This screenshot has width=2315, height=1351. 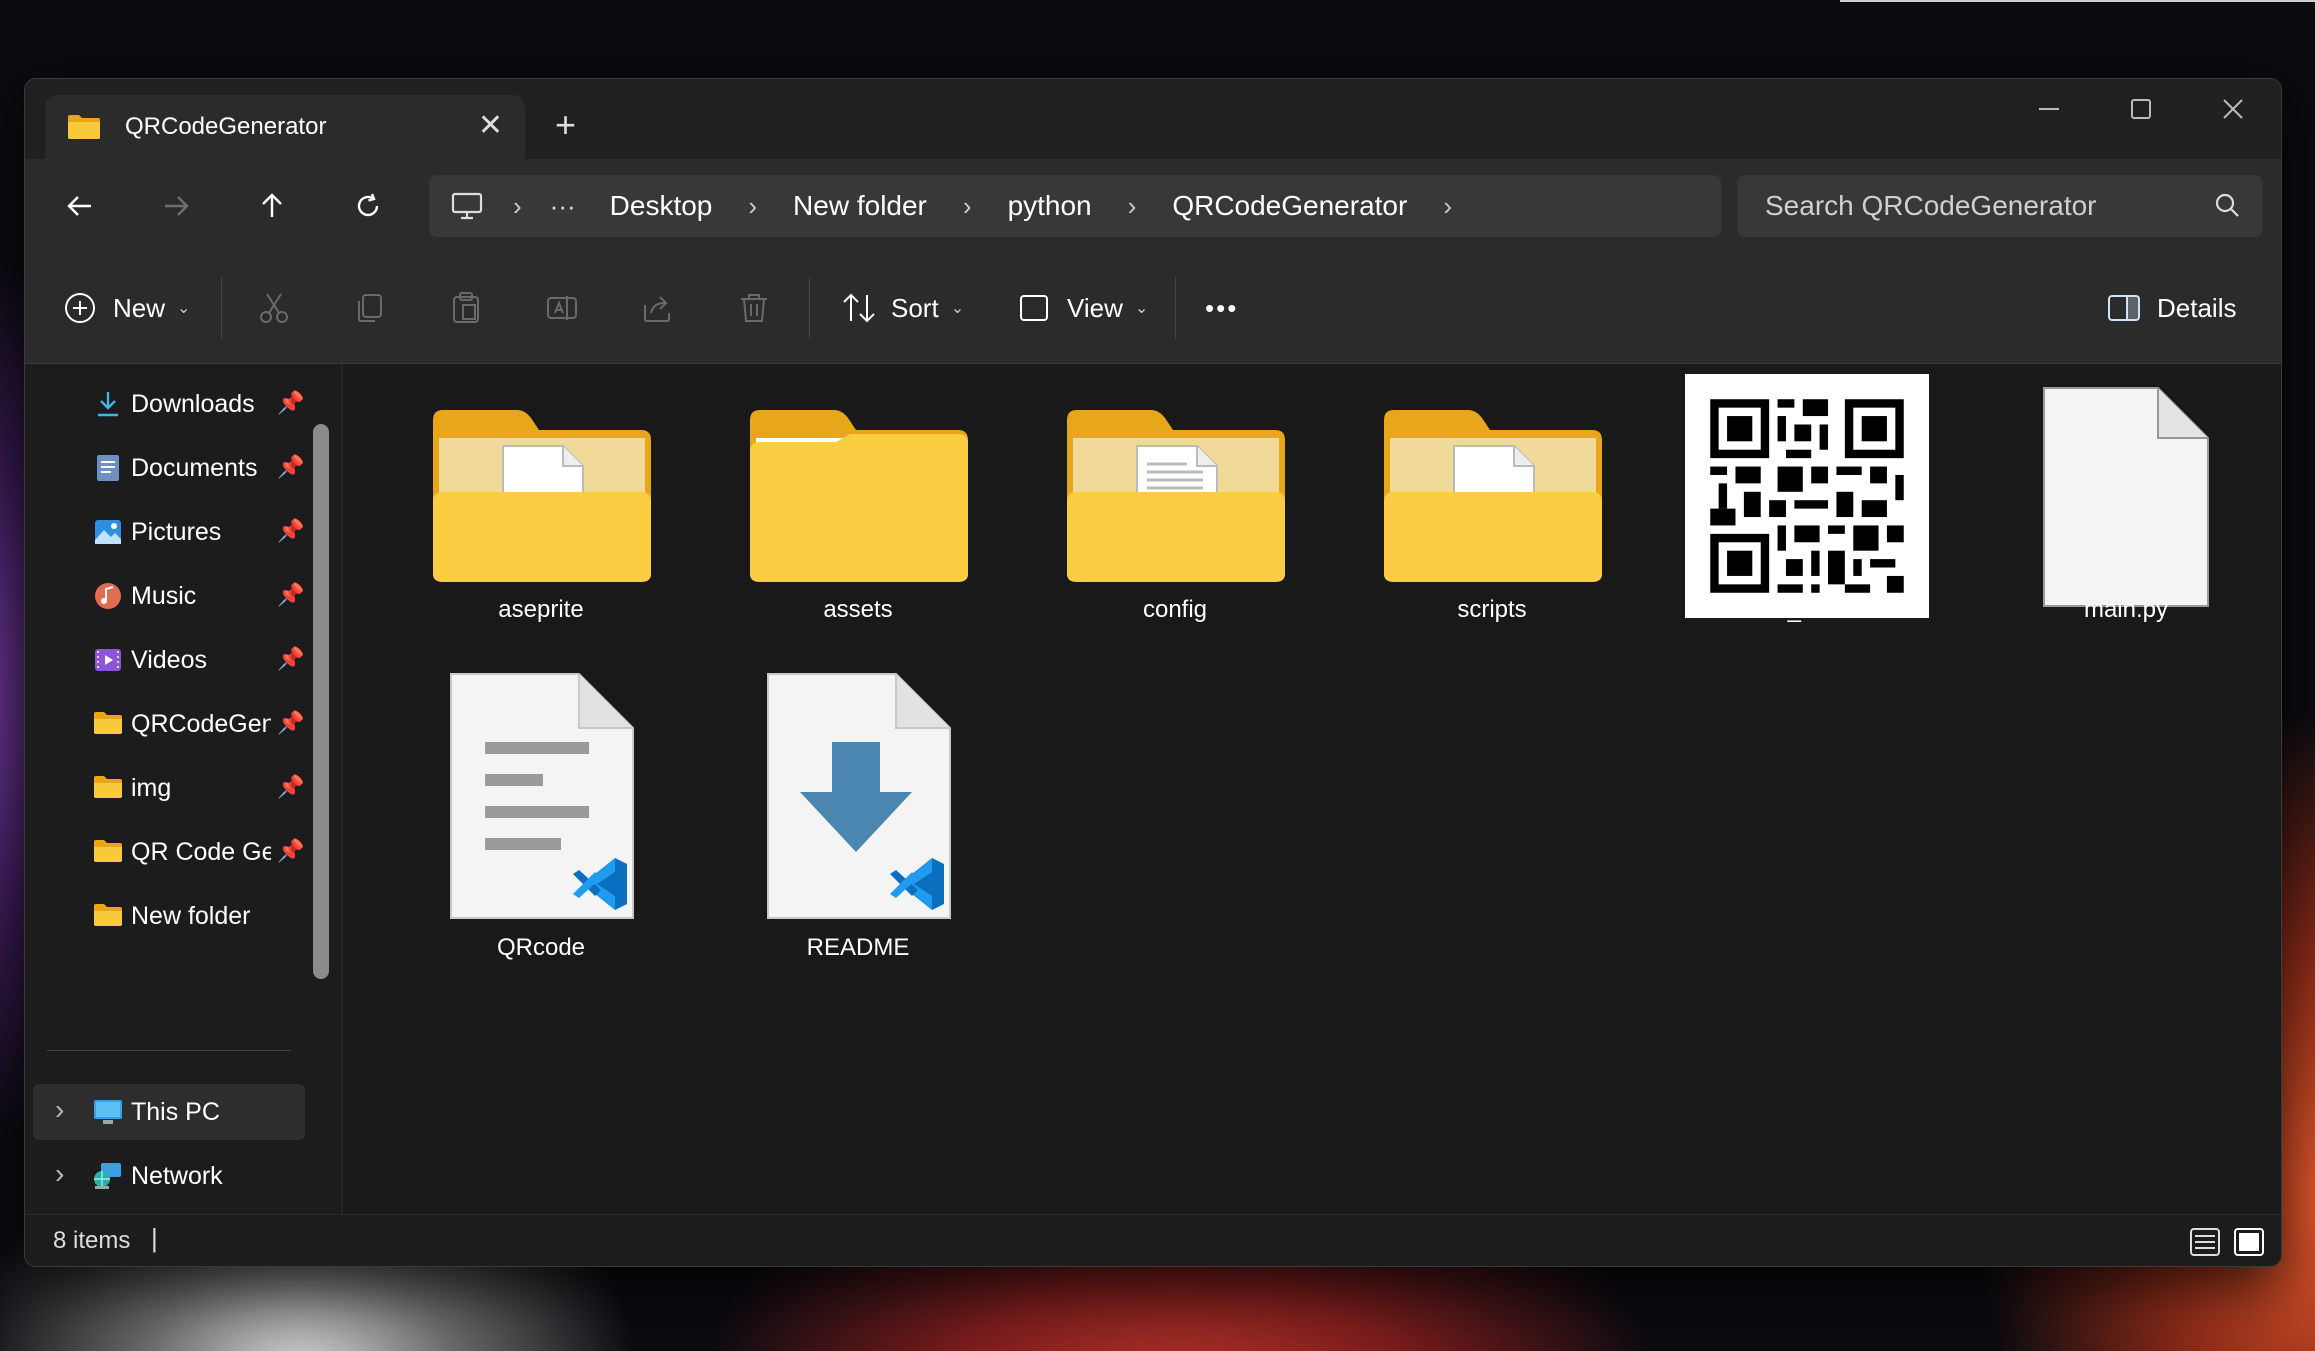 What do you see at coordinates (1153, 119) in the screenshot?
I see `title-bar: QRCodeGenerator ✕ +` at bounding box center [1153, 119].